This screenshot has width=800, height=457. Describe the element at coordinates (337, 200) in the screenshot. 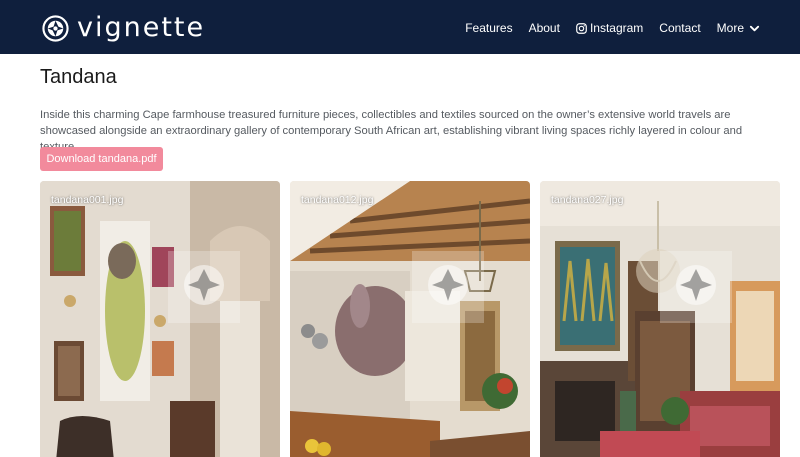

I see `gallery-caption: tandana012.jpg` at that location.